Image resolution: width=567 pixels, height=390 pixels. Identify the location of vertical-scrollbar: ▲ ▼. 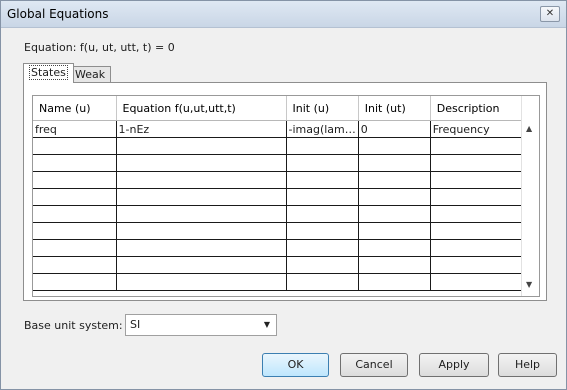
(530, 196).